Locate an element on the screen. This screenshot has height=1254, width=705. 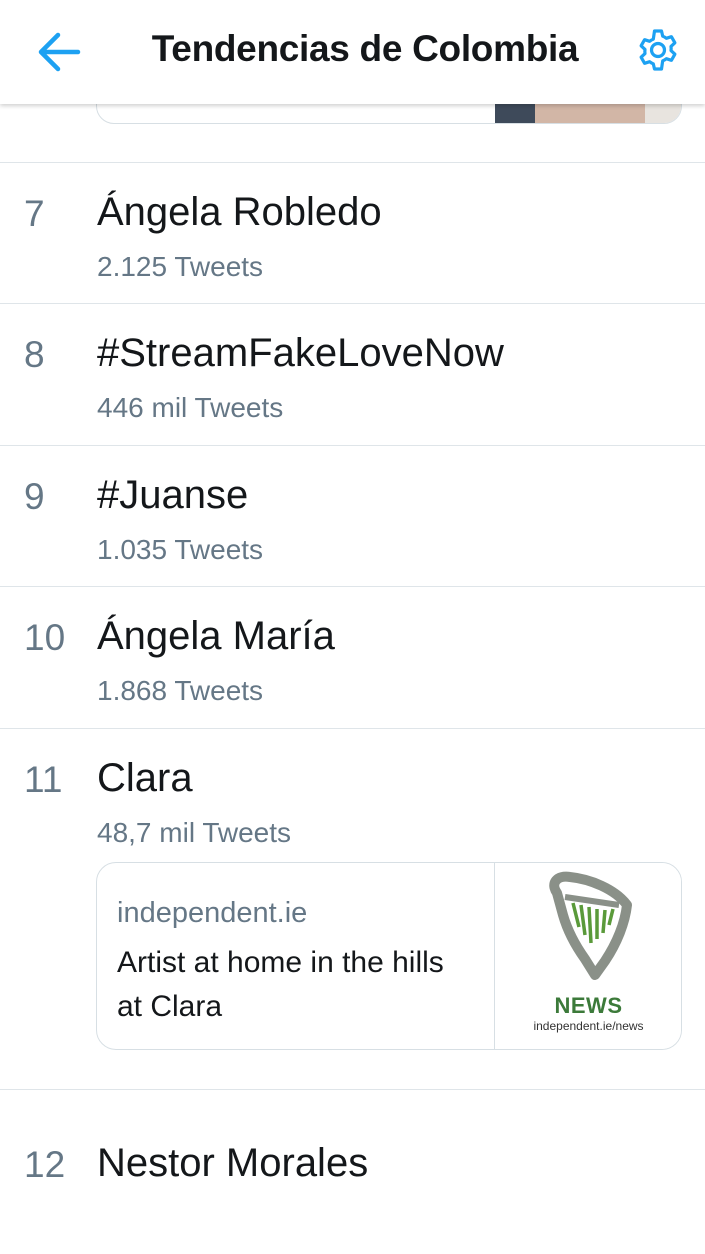
trend-item-11: 11 Clara 48,7 mil Tweets is located at coordinates (352, 799).